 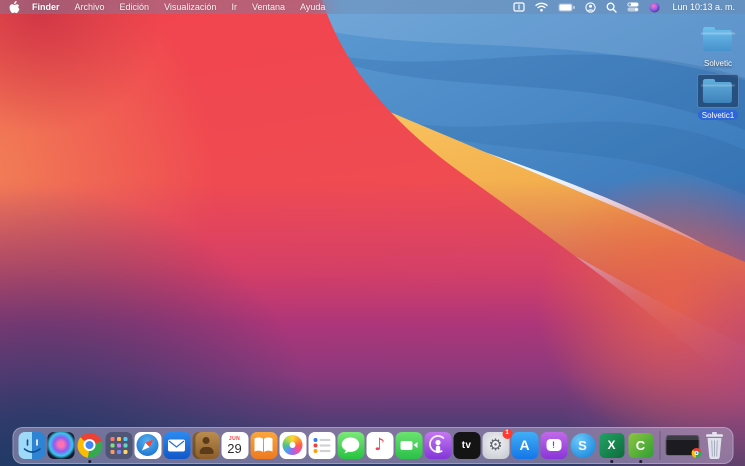 I want to click on folder-icon-selected, so click(x=718, y=90).